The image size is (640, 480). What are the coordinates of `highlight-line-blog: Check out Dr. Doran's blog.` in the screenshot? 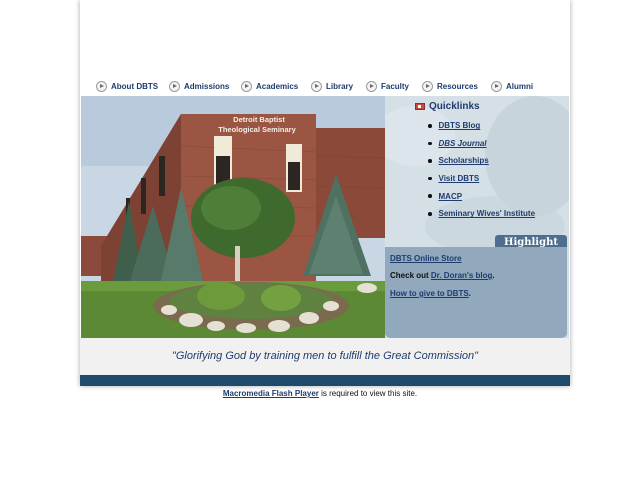 It's located at (442, 275).